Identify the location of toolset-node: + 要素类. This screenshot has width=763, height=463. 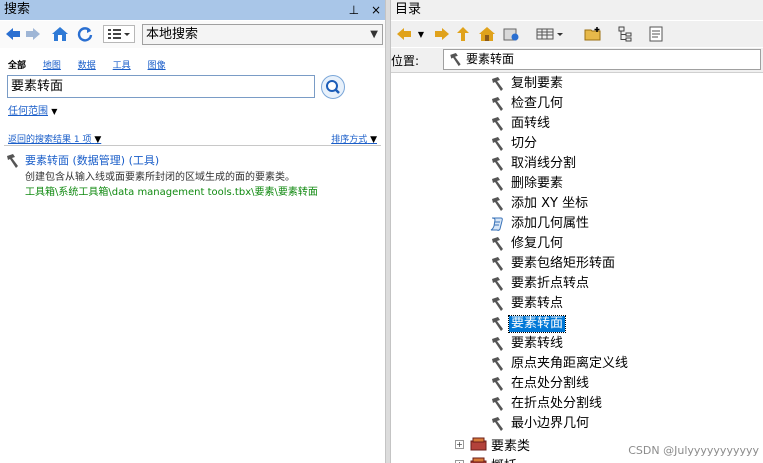
(493, 444).